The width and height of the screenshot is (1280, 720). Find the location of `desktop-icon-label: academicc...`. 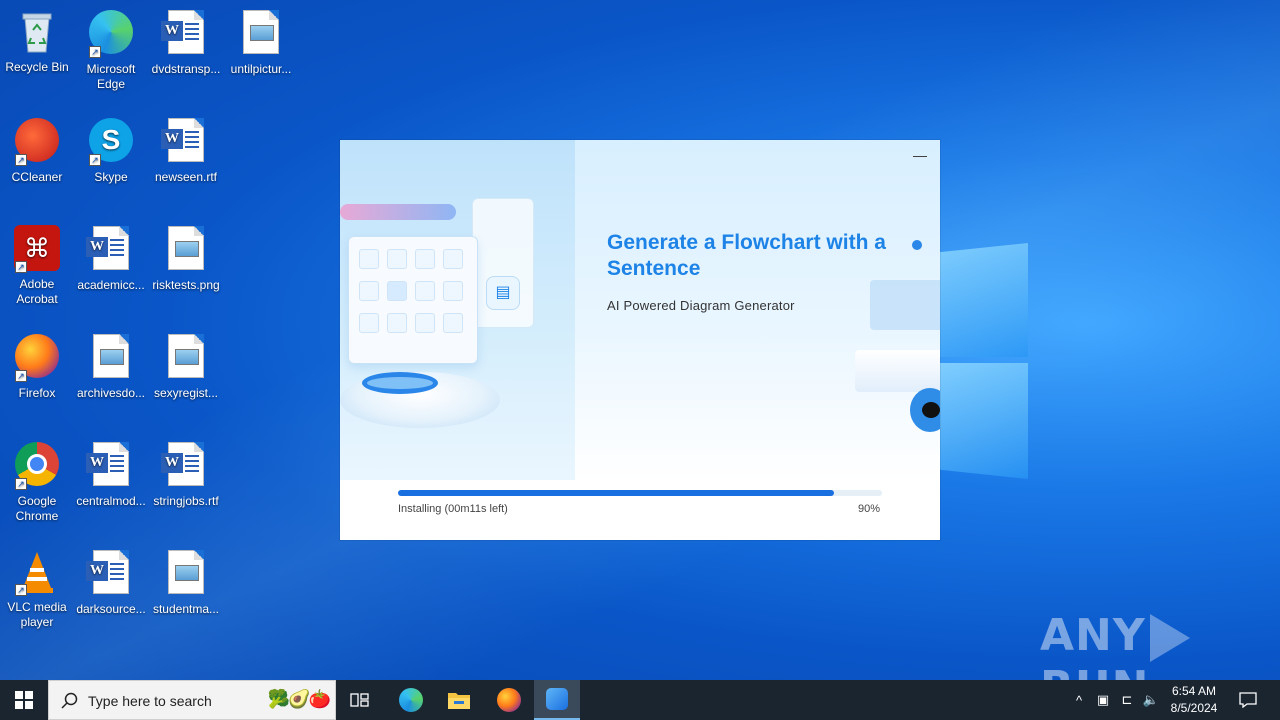

desktop-icon-label: academicc... is located at coordinates (111, 285).